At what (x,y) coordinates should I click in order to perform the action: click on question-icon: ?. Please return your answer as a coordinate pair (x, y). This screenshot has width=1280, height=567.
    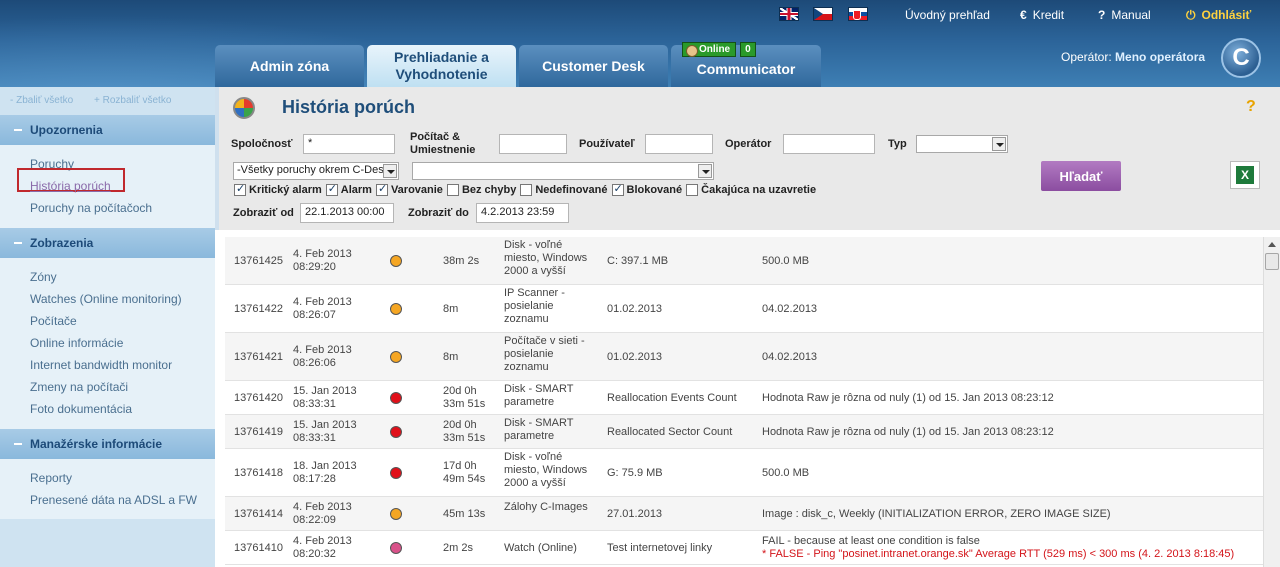
    Looking at the image, I should click on (1102, 15).